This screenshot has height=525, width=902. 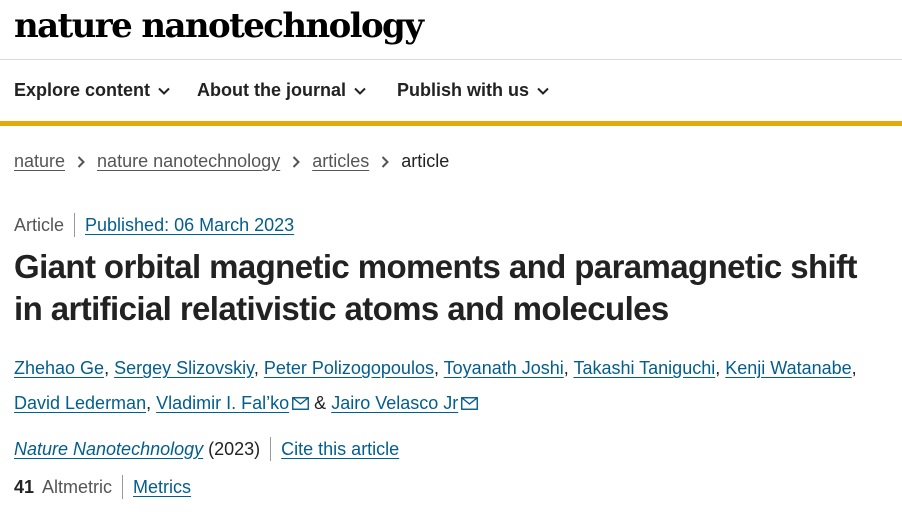 I want to click on publication-year: (2023), so click(x=234, y=448).